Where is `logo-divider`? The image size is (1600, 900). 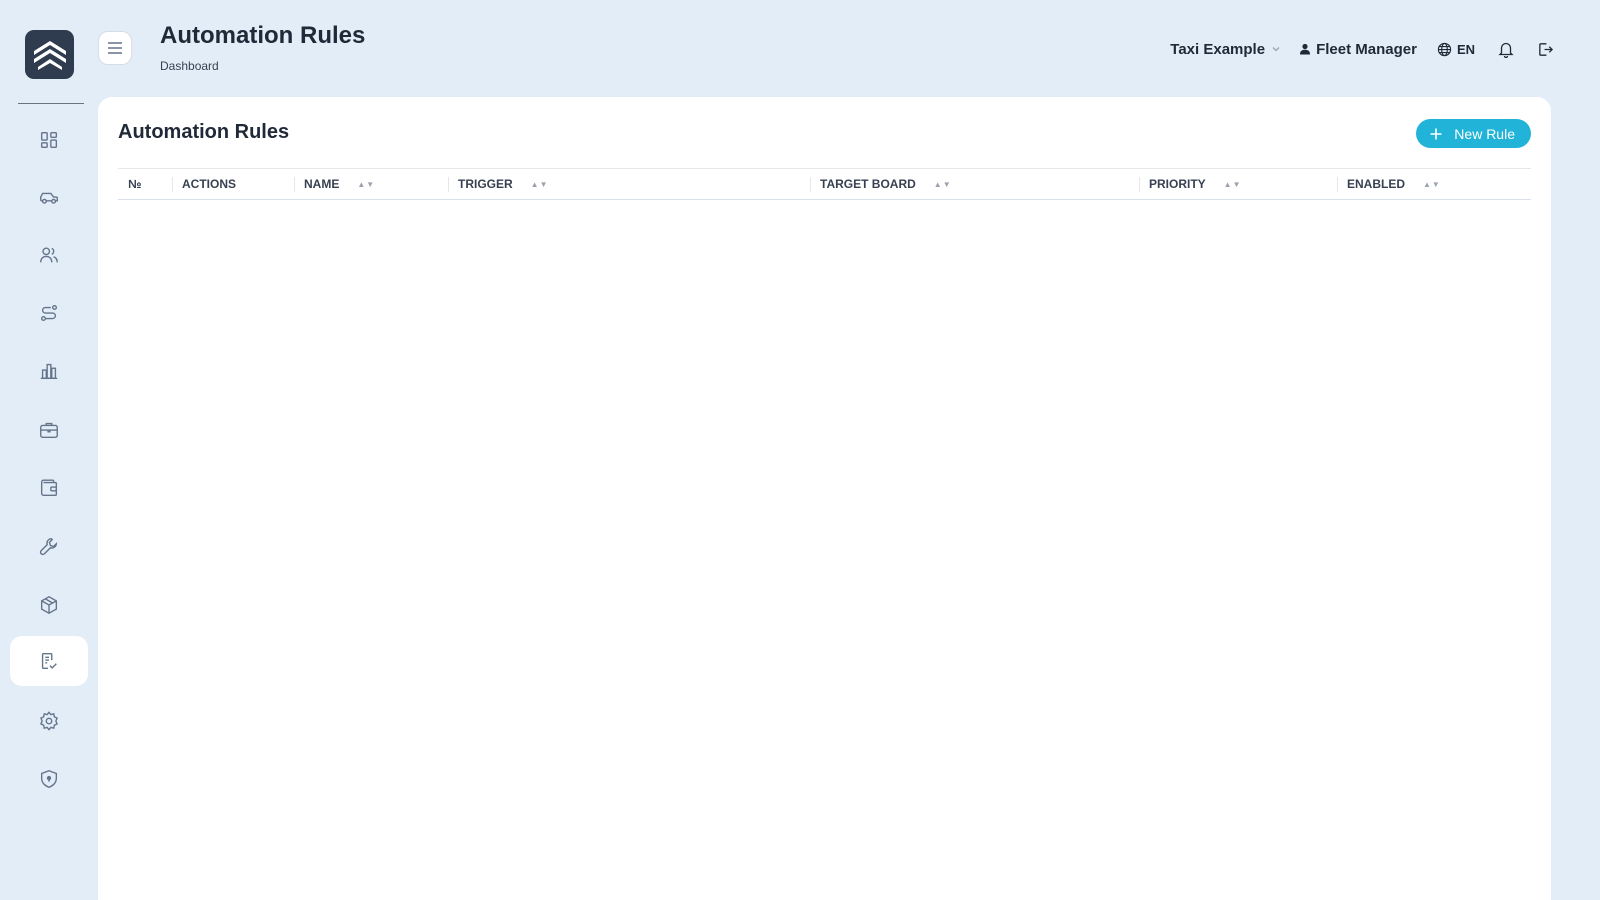 logo-divider is located at coordinates (51, 103).